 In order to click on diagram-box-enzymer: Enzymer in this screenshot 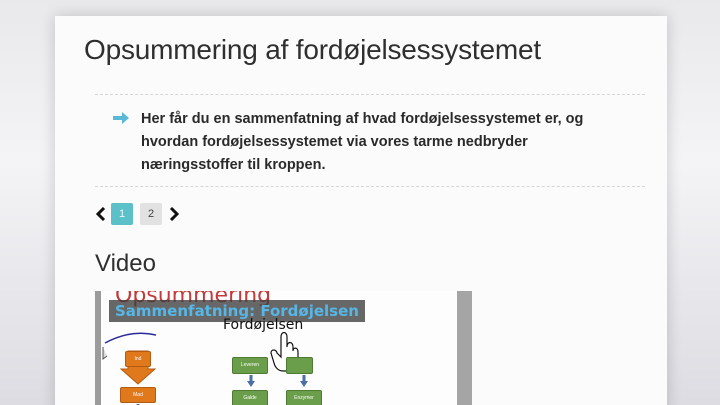, I will do `click(304, 397)`.